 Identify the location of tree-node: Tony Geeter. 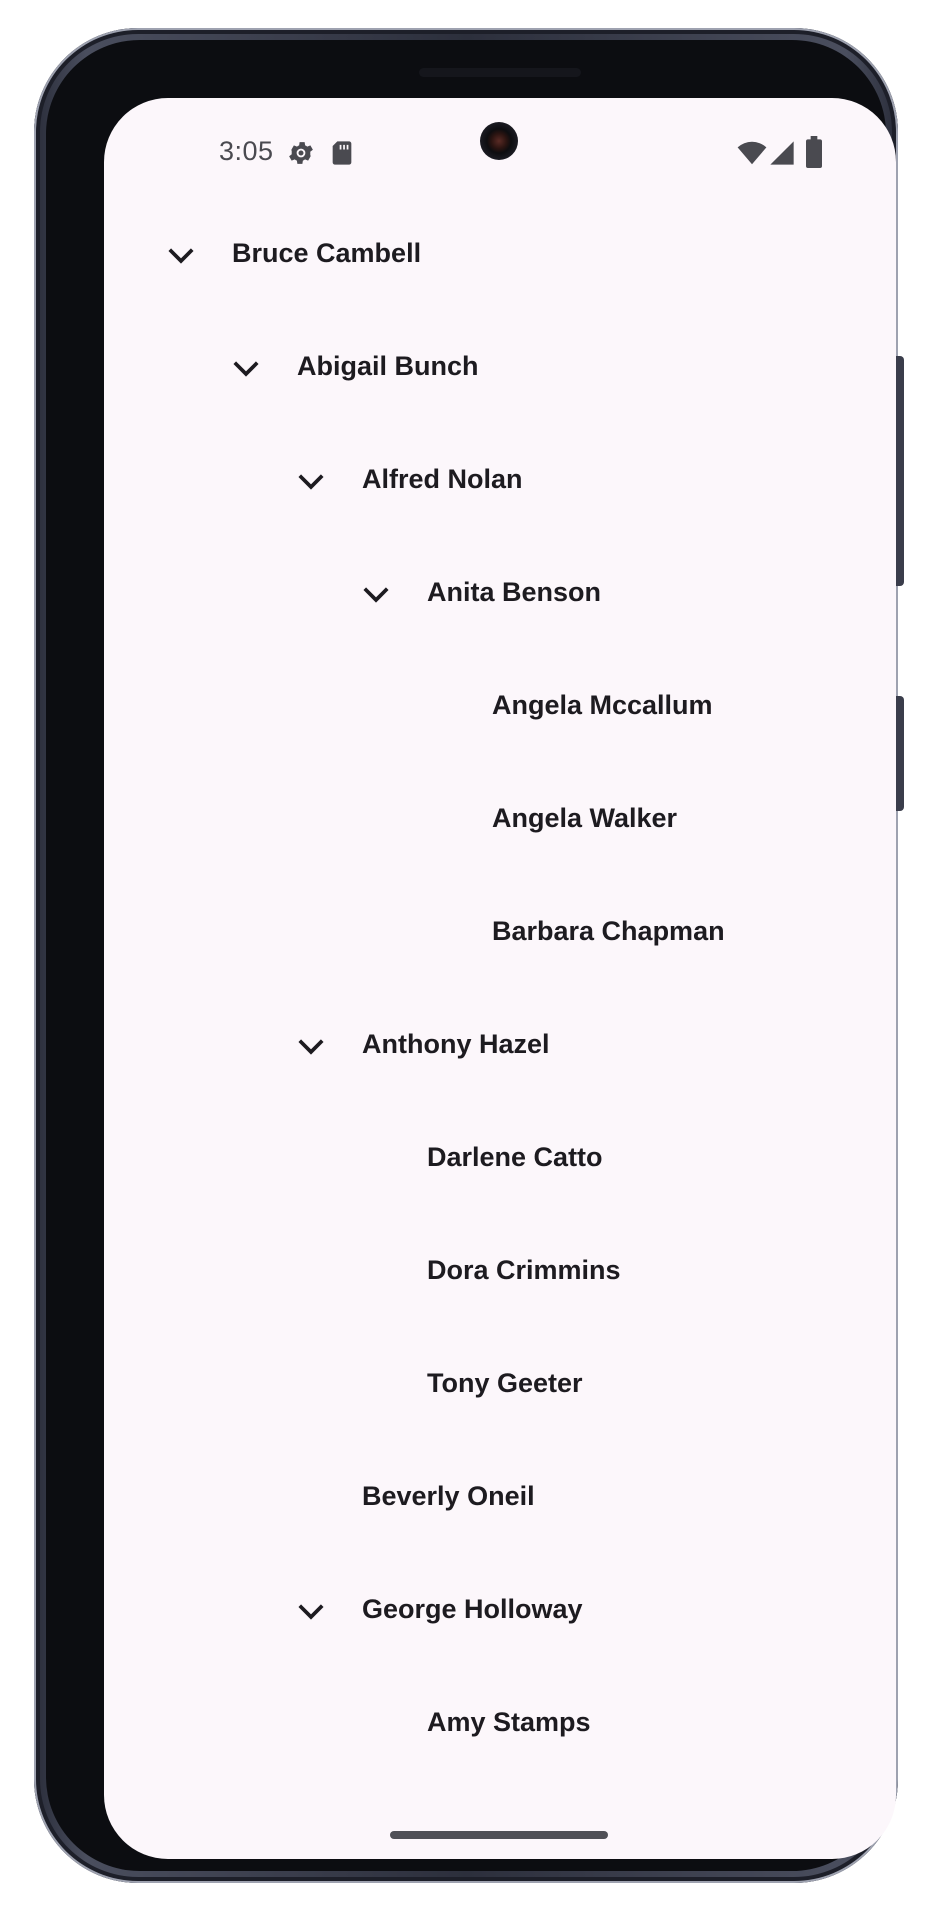
(500, 1386).